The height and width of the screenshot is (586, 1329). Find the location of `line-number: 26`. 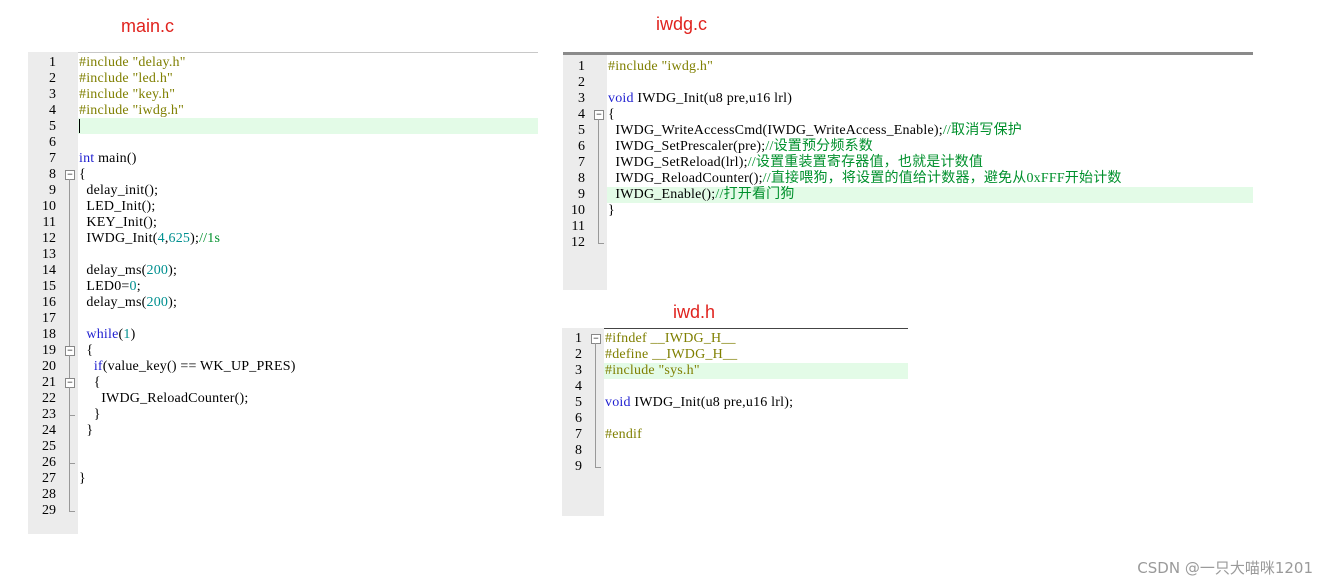

line-number: 26 is located at coordinates (49, 462).